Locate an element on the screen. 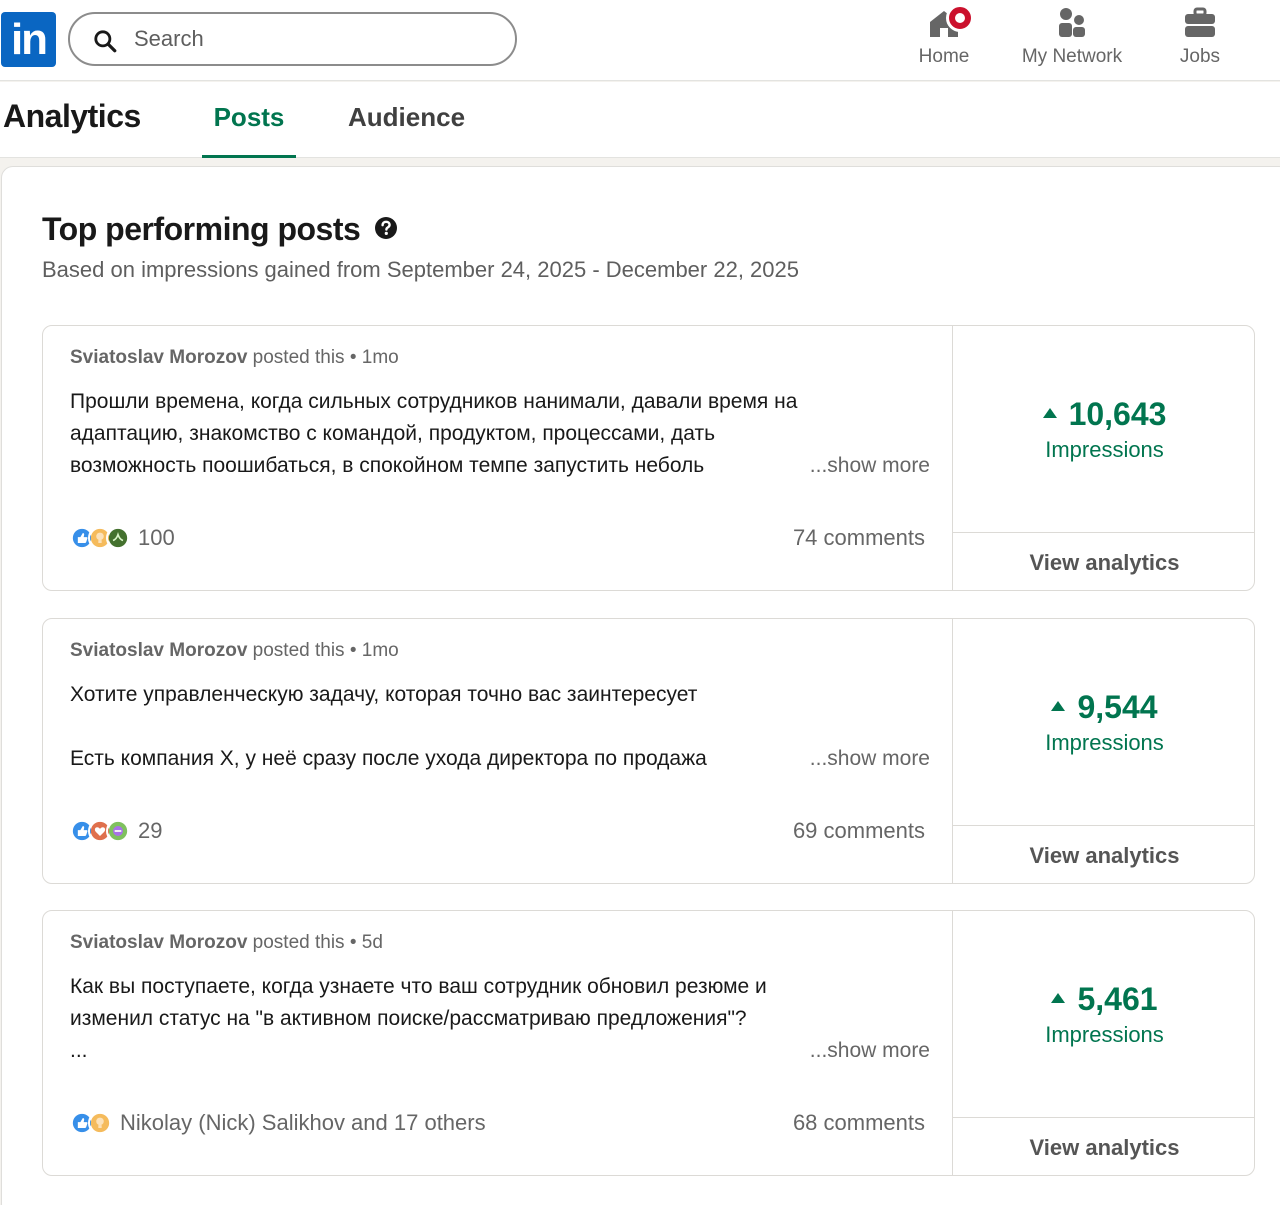 The height and width of the screenshot is (1205, 1280). post-text-line: ... ...show more is located at coordinates (500, 1051).